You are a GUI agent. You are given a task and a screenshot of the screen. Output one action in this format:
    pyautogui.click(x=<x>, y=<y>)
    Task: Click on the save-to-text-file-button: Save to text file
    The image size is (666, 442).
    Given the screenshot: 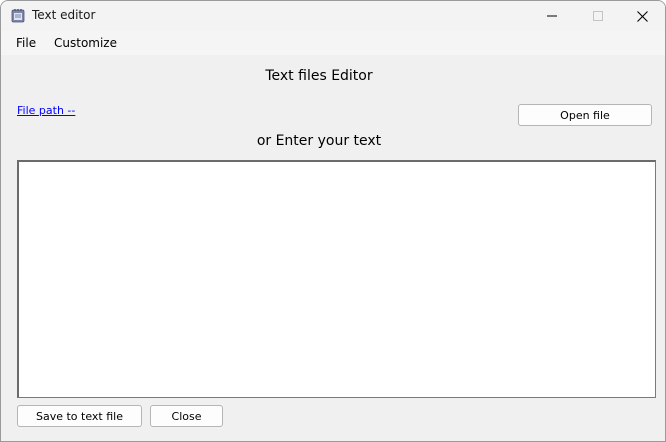 What is the action you would take?
    pyautogui.click(x=79, y=416)
    